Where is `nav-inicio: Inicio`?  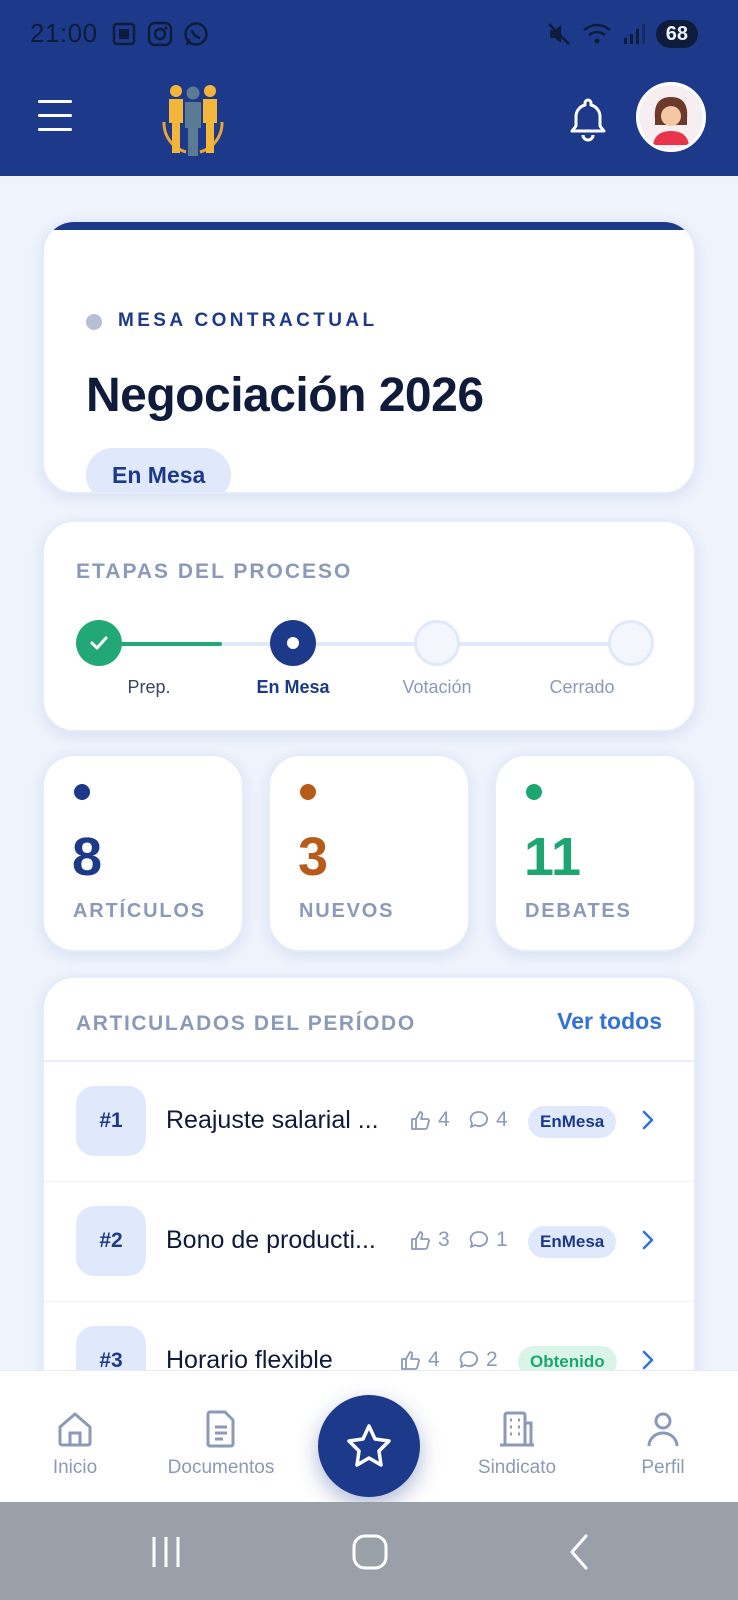 nav-inicio: Inicio is located at coordinates (75, 1444).